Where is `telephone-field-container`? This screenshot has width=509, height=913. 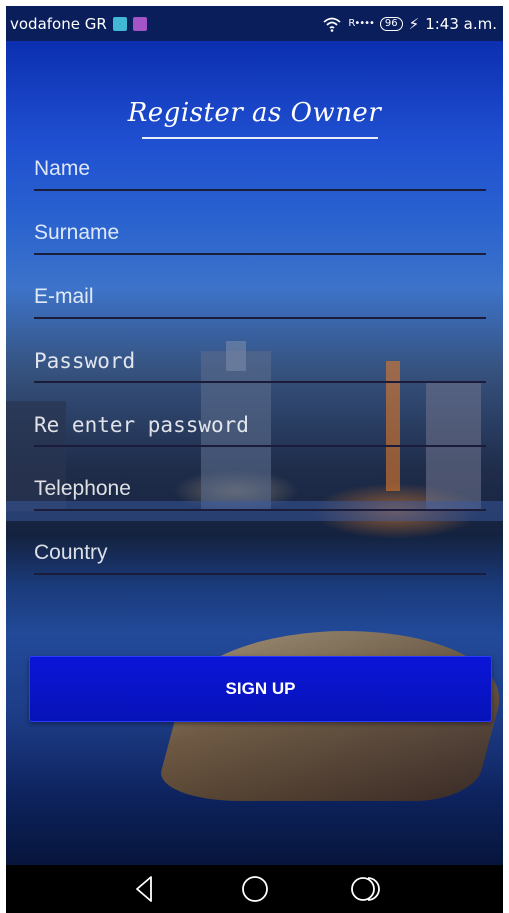
telephone-field-container is located at coordinates (260, 491).